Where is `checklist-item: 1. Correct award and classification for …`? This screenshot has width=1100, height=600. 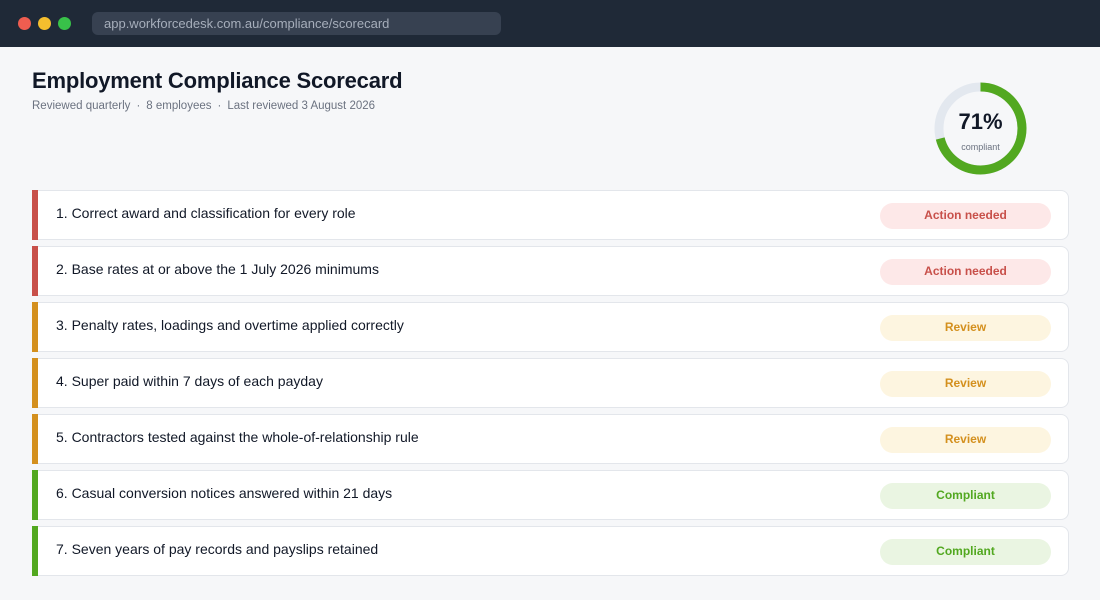
checklist-item: 1. Correct award and classification for … is located at coordinates (550, 215).